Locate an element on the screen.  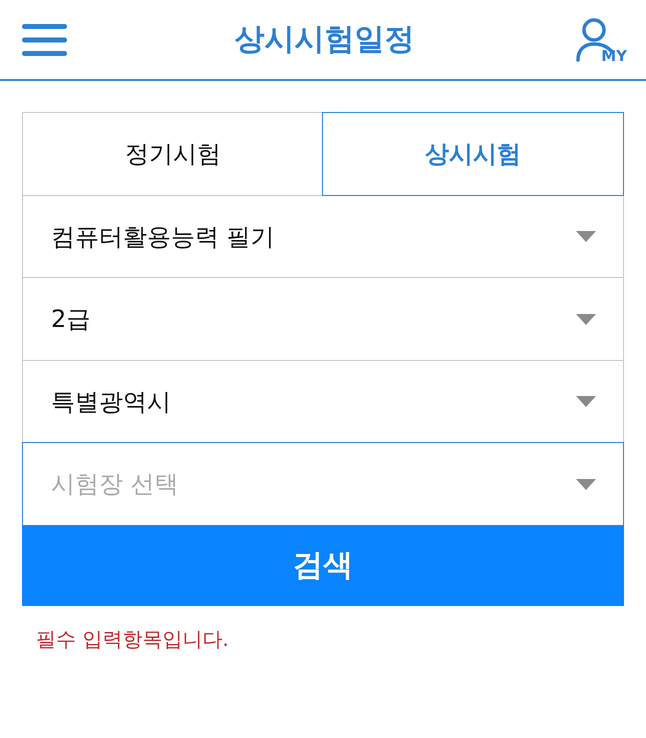
dropdown-field: 2급 is located at coordinates (323, 319).